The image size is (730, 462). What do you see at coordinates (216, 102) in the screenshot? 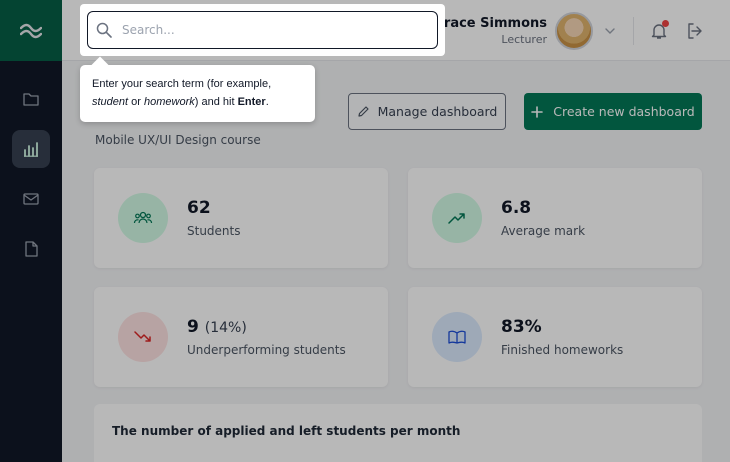
I see `tooltip-mid: ) and hit` at bounding box center [216, 102].